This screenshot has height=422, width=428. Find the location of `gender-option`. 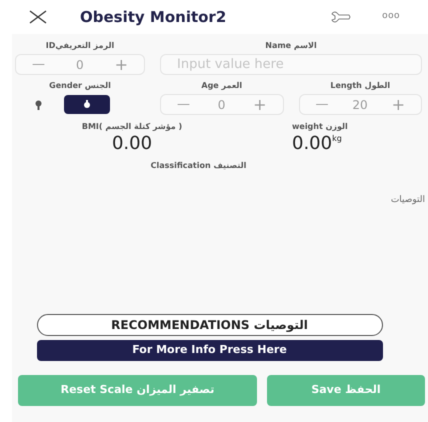

gender-option is located at coordinates (87, 104).